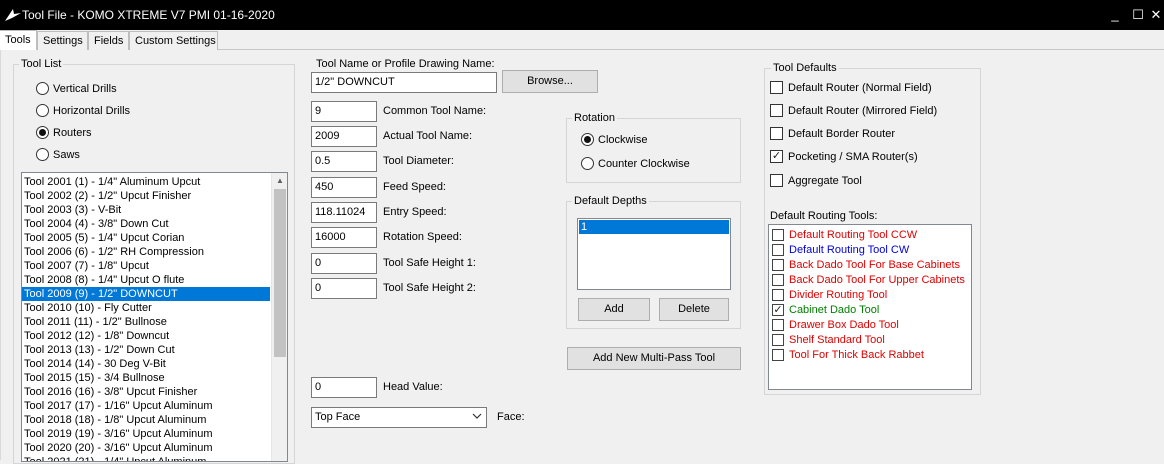 This screenshot has width=1164, height=464. Describe the element at coordinates (776, 156) in the screenshot. I see `checkbox-checked-icon: ✓` at that location.